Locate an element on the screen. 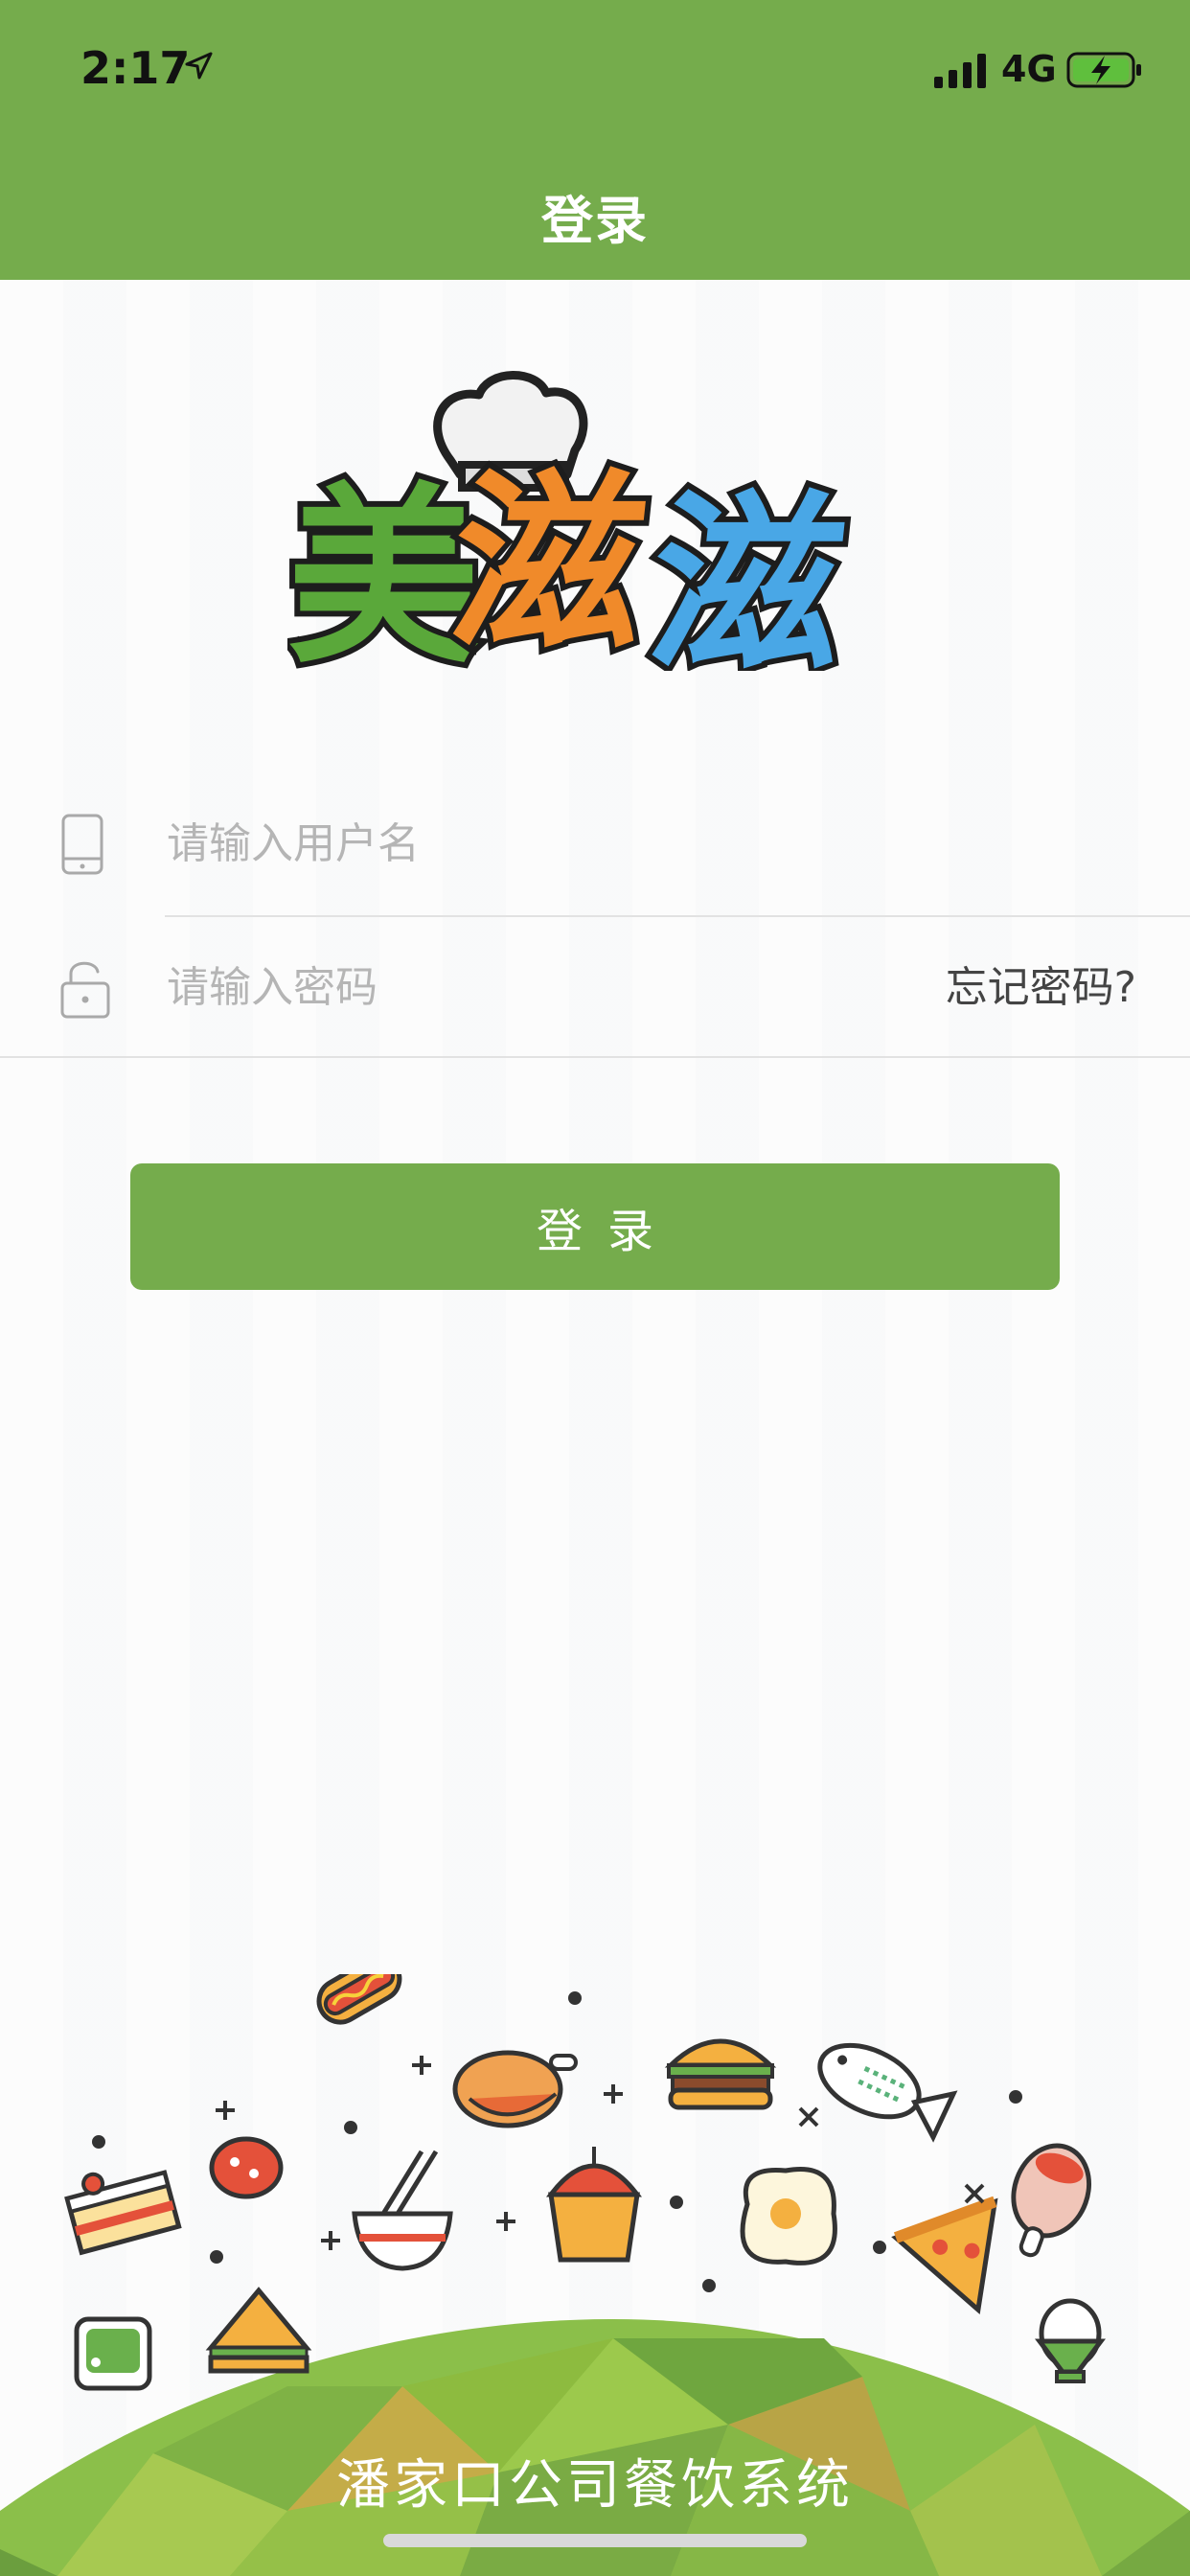  logo-char-zi-2: 滋 is located at coordinates (747, 573).